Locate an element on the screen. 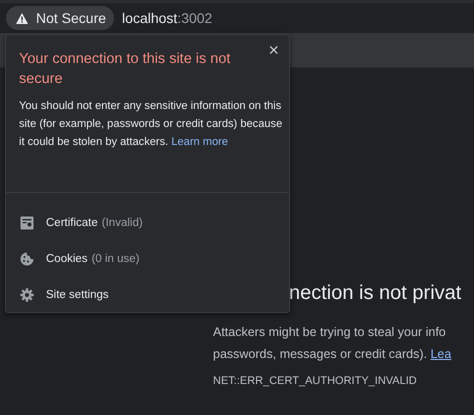  page-text: passwords, messages or credit cards). is located at coordinates (320, 354).